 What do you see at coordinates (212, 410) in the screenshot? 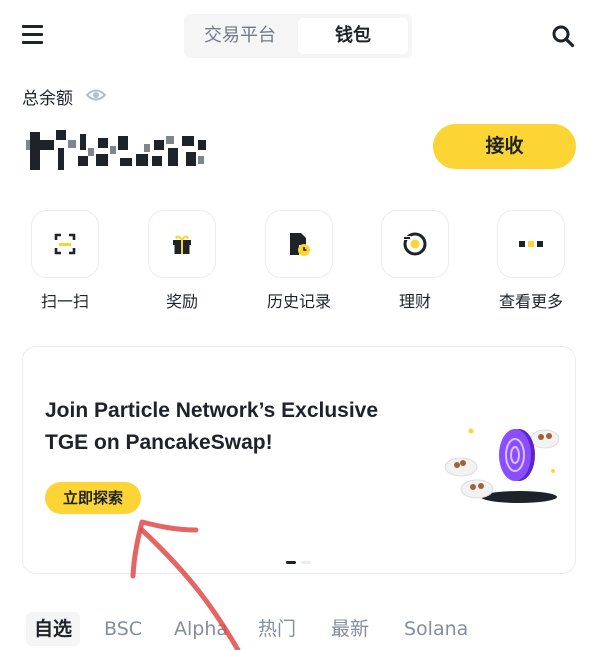
I see `banner-title-line: Join Particle Network’s Exclusive` at bounding box center [212, 410].